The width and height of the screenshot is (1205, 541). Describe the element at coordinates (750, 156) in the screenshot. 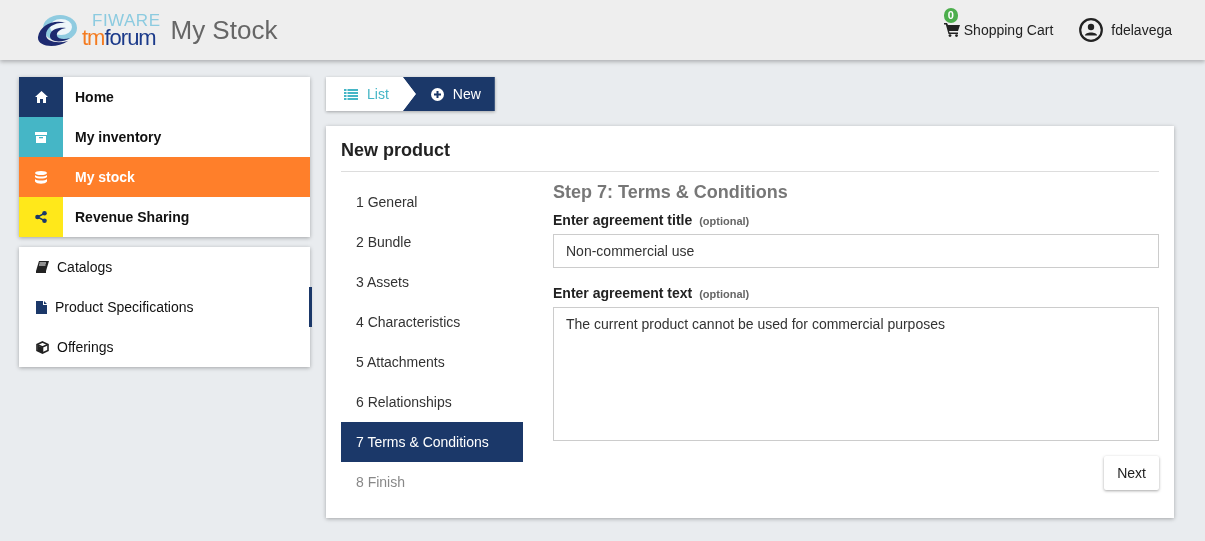

I see `panel-title: New product` at that location.